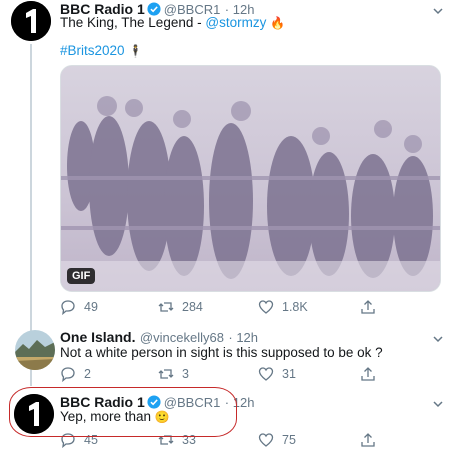 The image size is (454, 457). I want to click on retweet-button: 3, so click(208, 374).